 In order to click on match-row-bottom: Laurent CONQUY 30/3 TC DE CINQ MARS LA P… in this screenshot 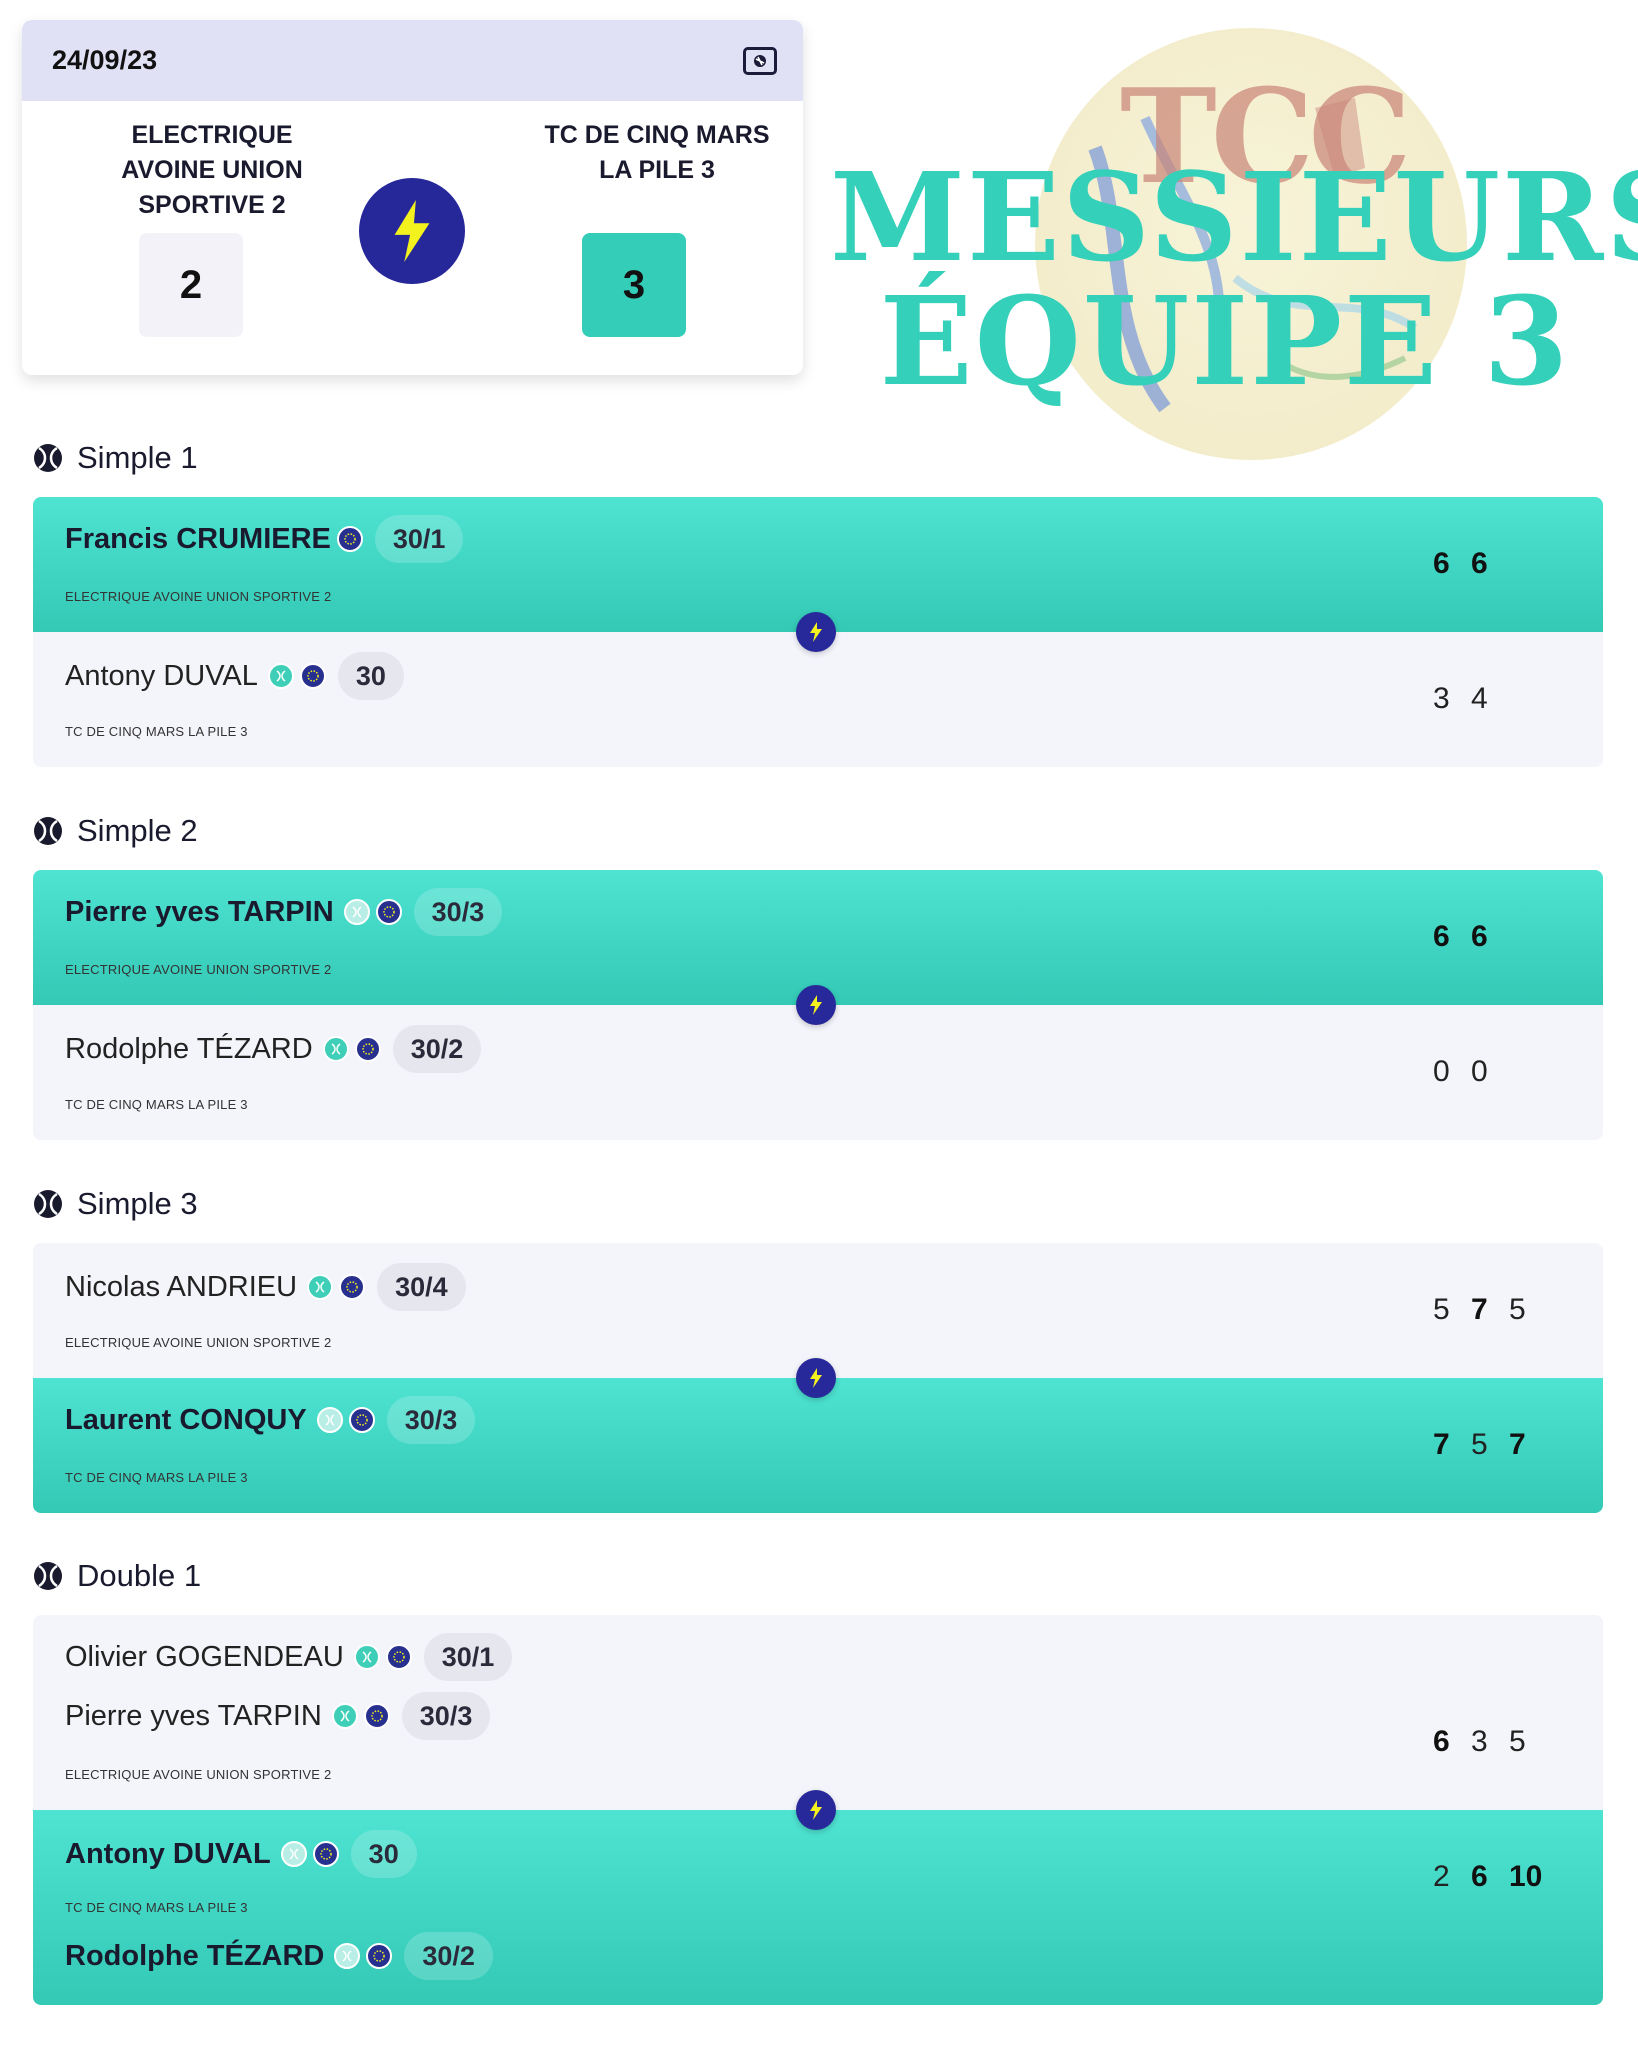, I will do `click(818, 1445)`.